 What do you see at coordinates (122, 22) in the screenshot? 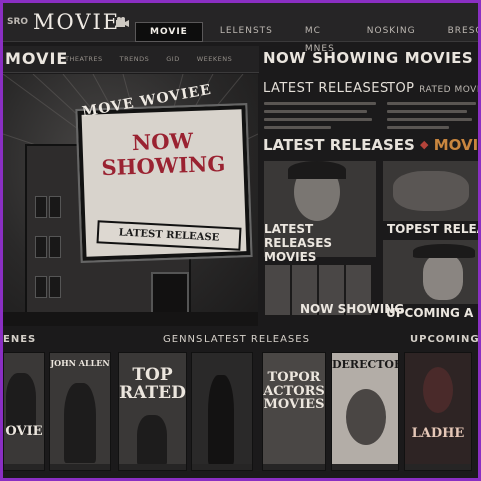
I see `film-camera-icon` at bounding box center [122, 22].